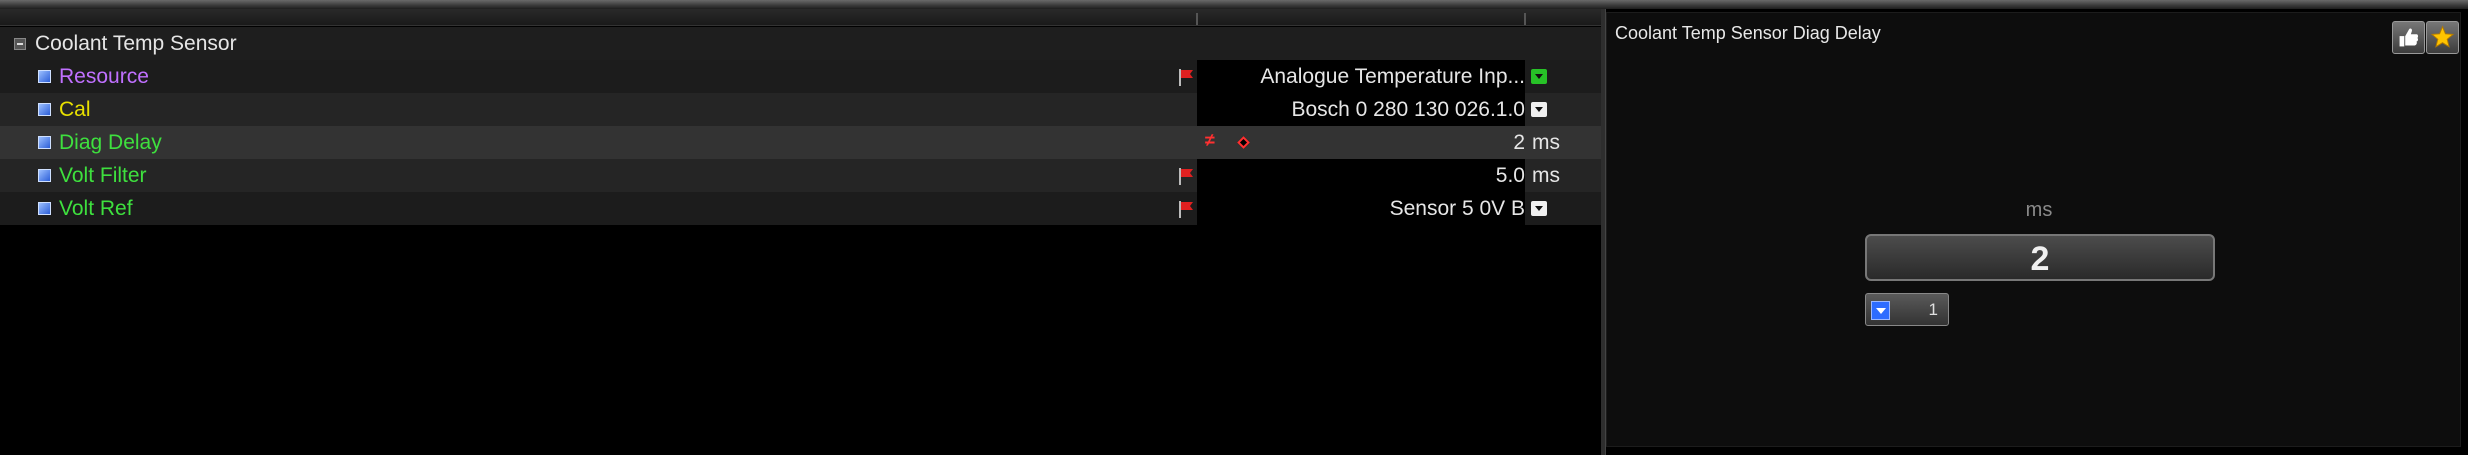  What do you see at coordinates (598, 142) in the screenshot?
I see `name-cell: Diag Delay` at bounding box center [598, 142].